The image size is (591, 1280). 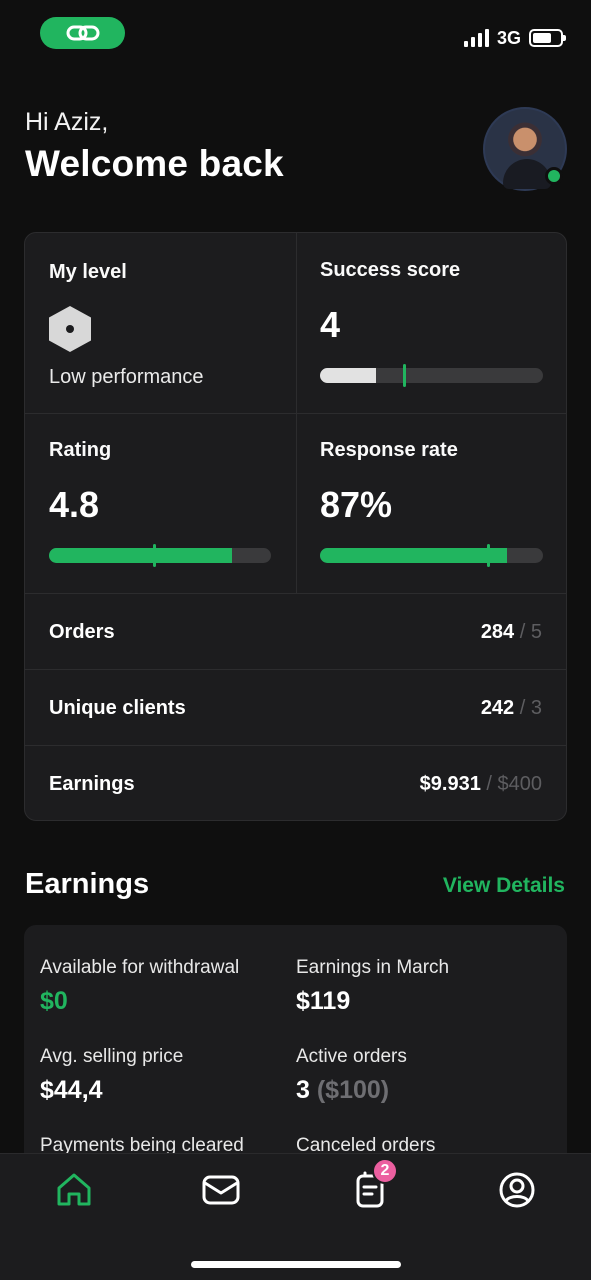 What do you see at coordinates (508, 37) in the screenshot?
I see `network-label: 3G` at bounding box center [508, 37].